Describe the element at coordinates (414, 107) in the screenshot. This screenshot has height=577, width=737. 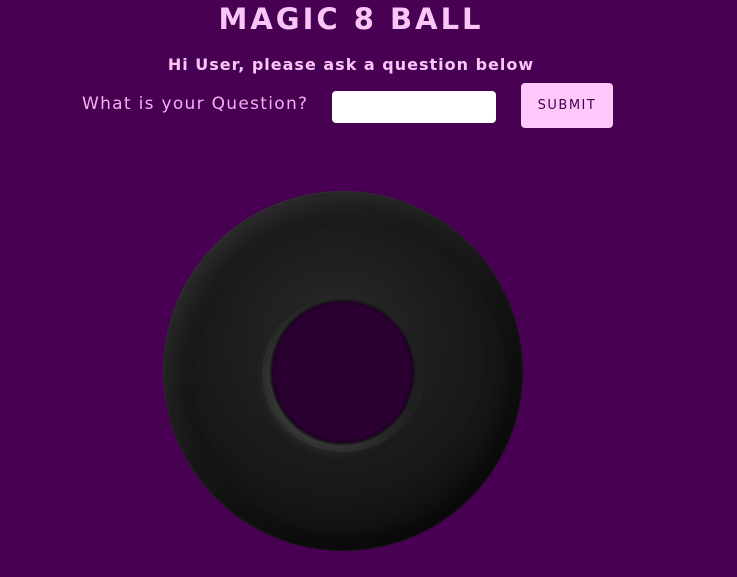
I see `question-input` at that location.